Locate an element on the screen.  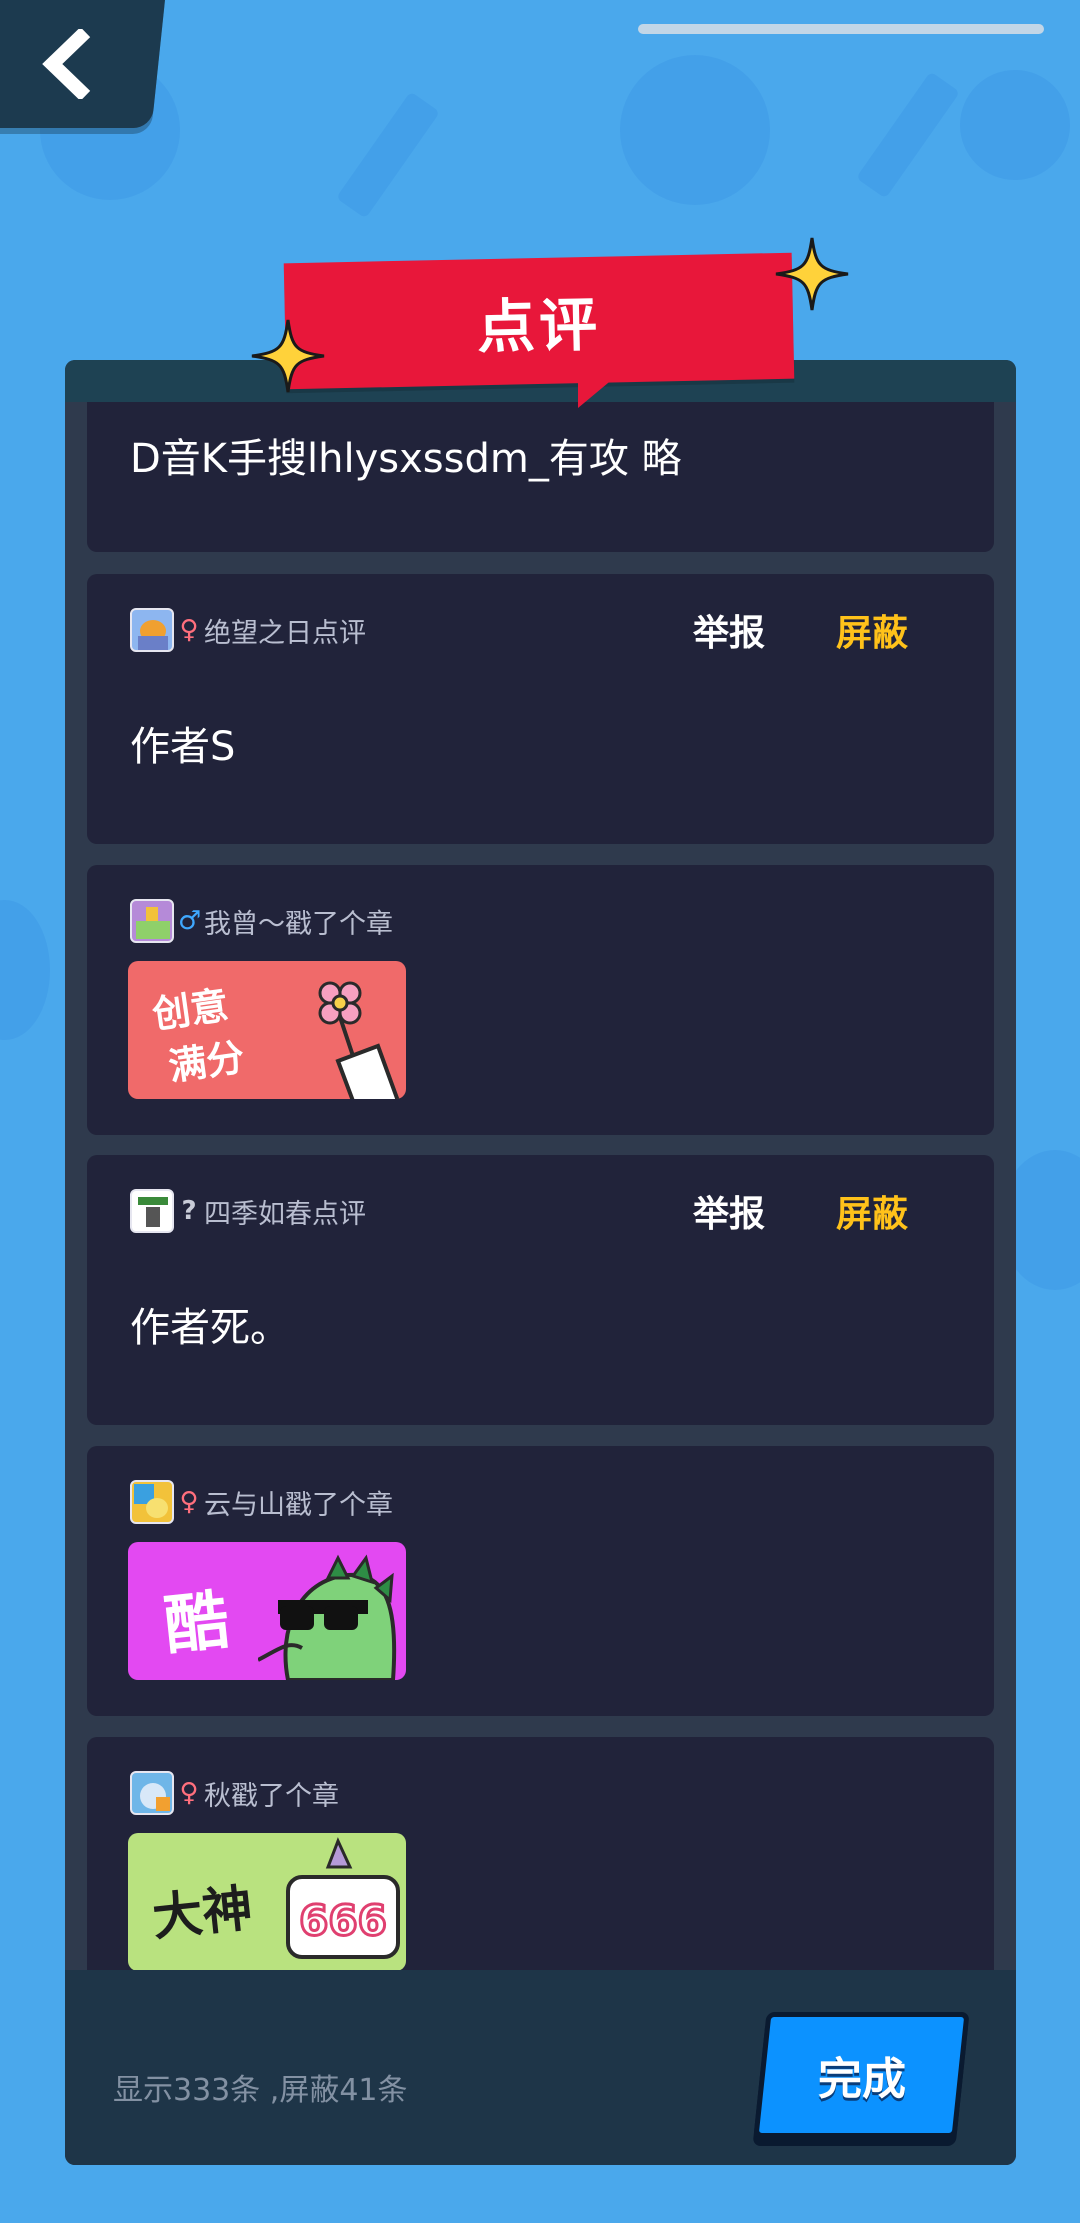
comment-meta: ♀ 绝望之日点评 is located at coordinates (248, 630).